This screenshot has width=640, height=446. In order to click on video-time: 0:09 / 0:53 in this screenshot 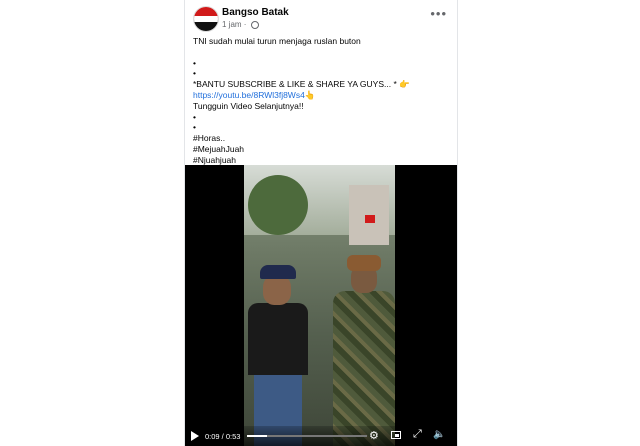, I will do `click(223, 436)`.